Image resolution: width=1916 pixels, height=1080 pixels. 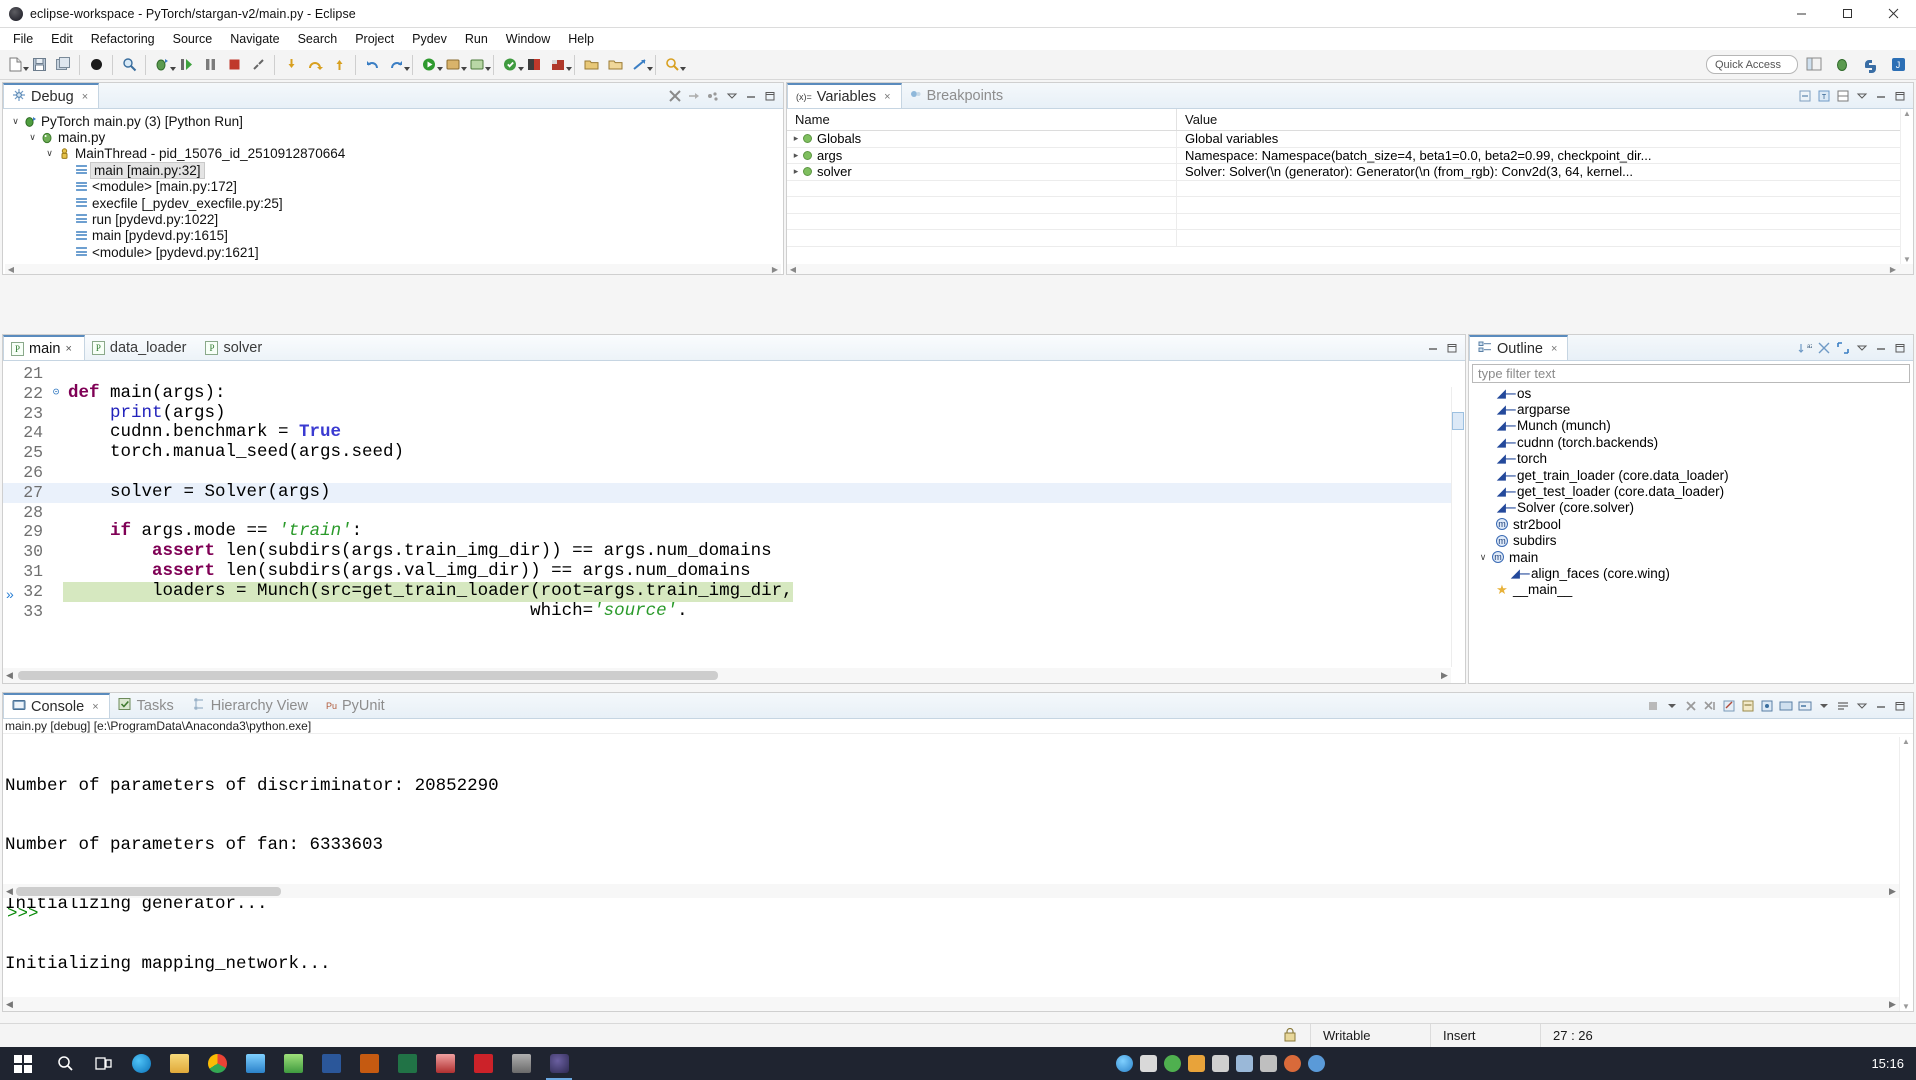 I want to click on hscroll-thumb, so click(x=148, y=891).